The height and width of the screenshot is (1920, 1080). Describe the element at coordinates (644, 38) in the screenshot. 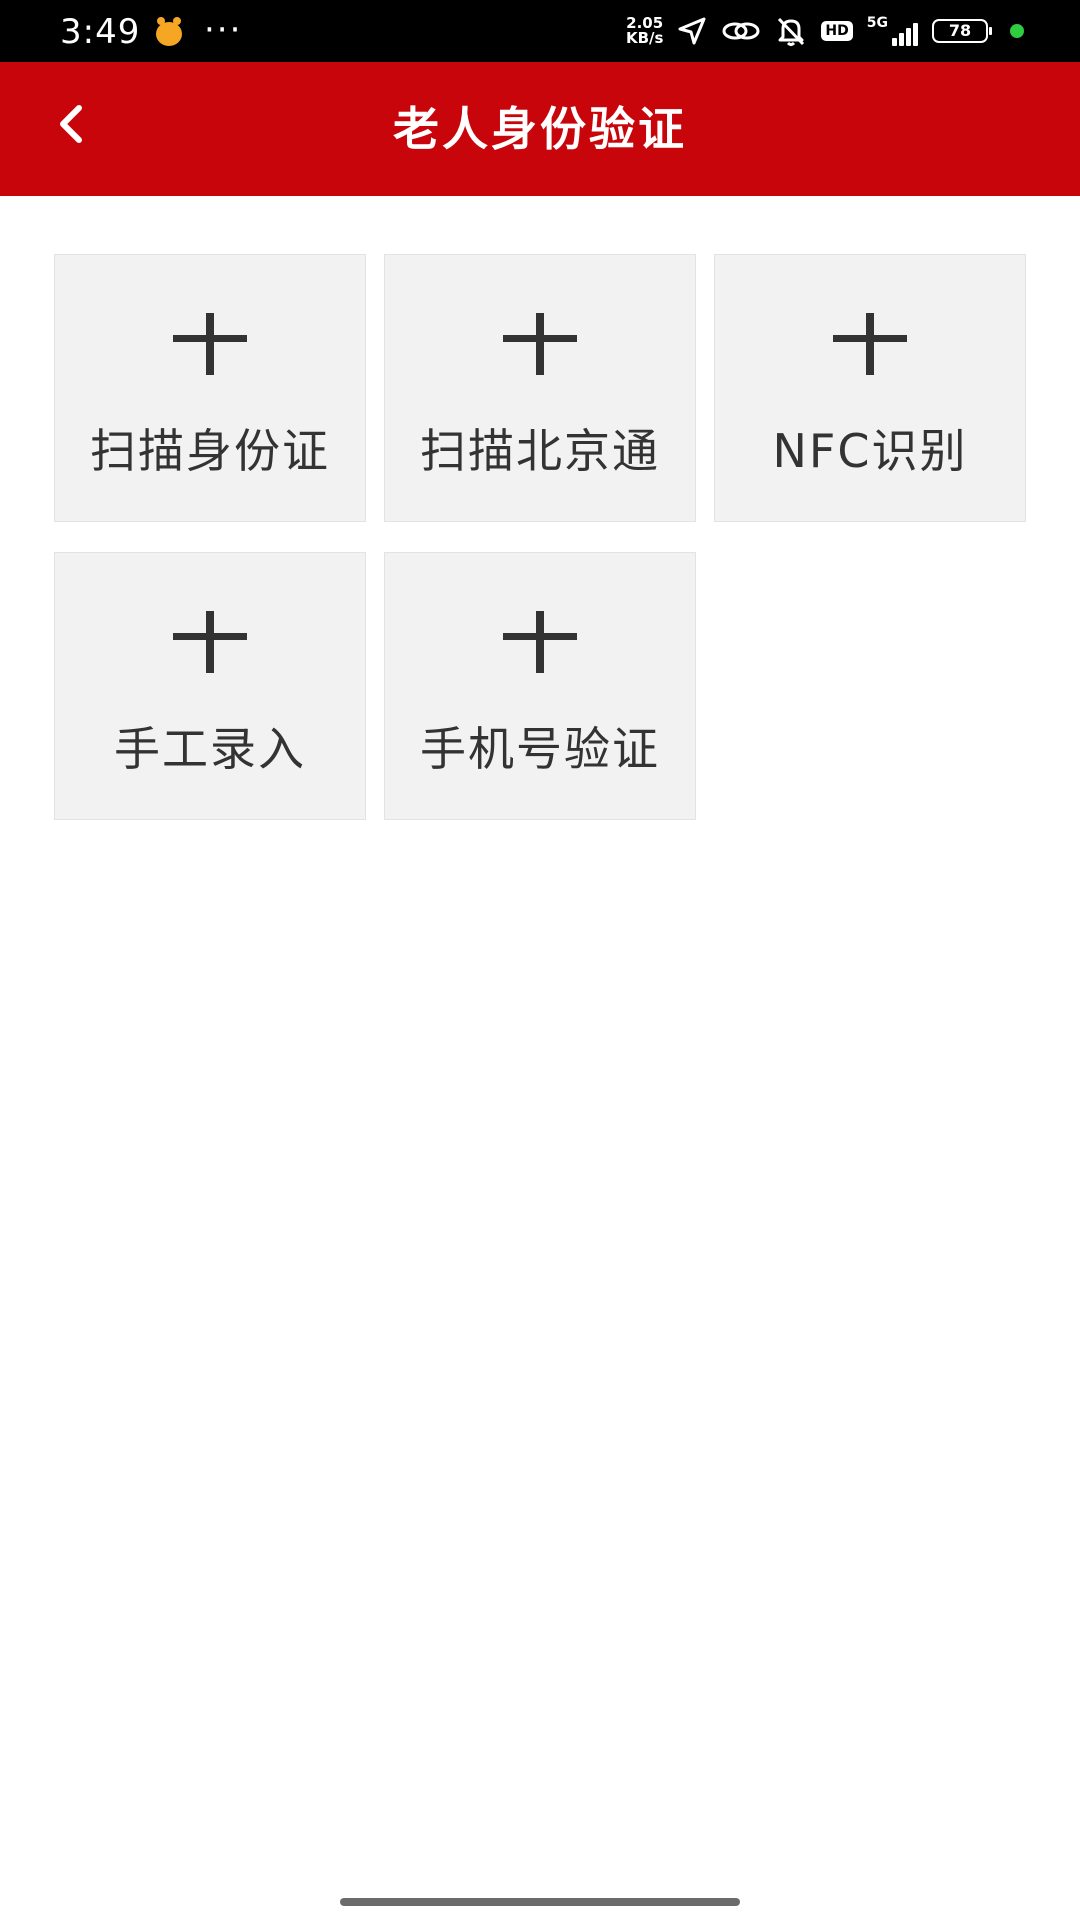

I see `network-speed-unit: KB/s` at that location.